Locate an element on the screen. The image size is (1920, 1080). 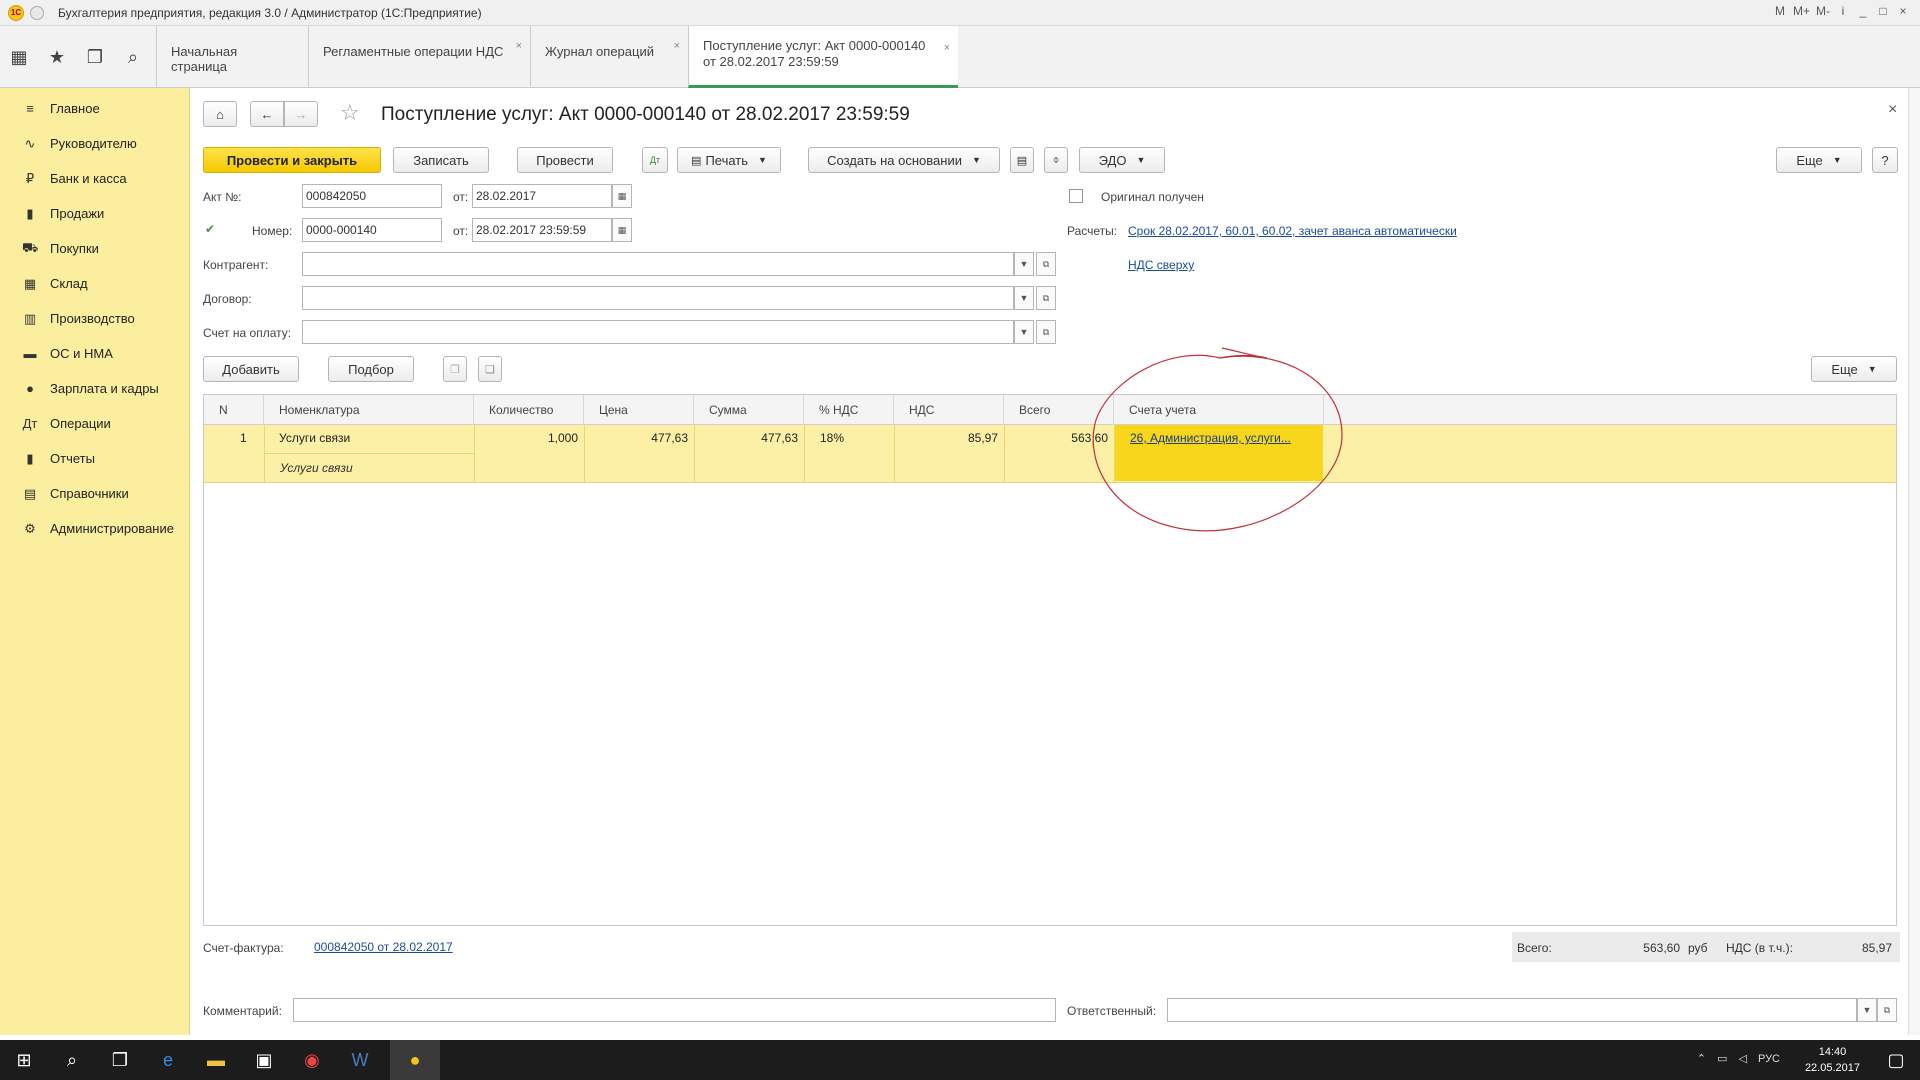
act-date-input: 28.02.2017 is located at coordinates (542, 196).